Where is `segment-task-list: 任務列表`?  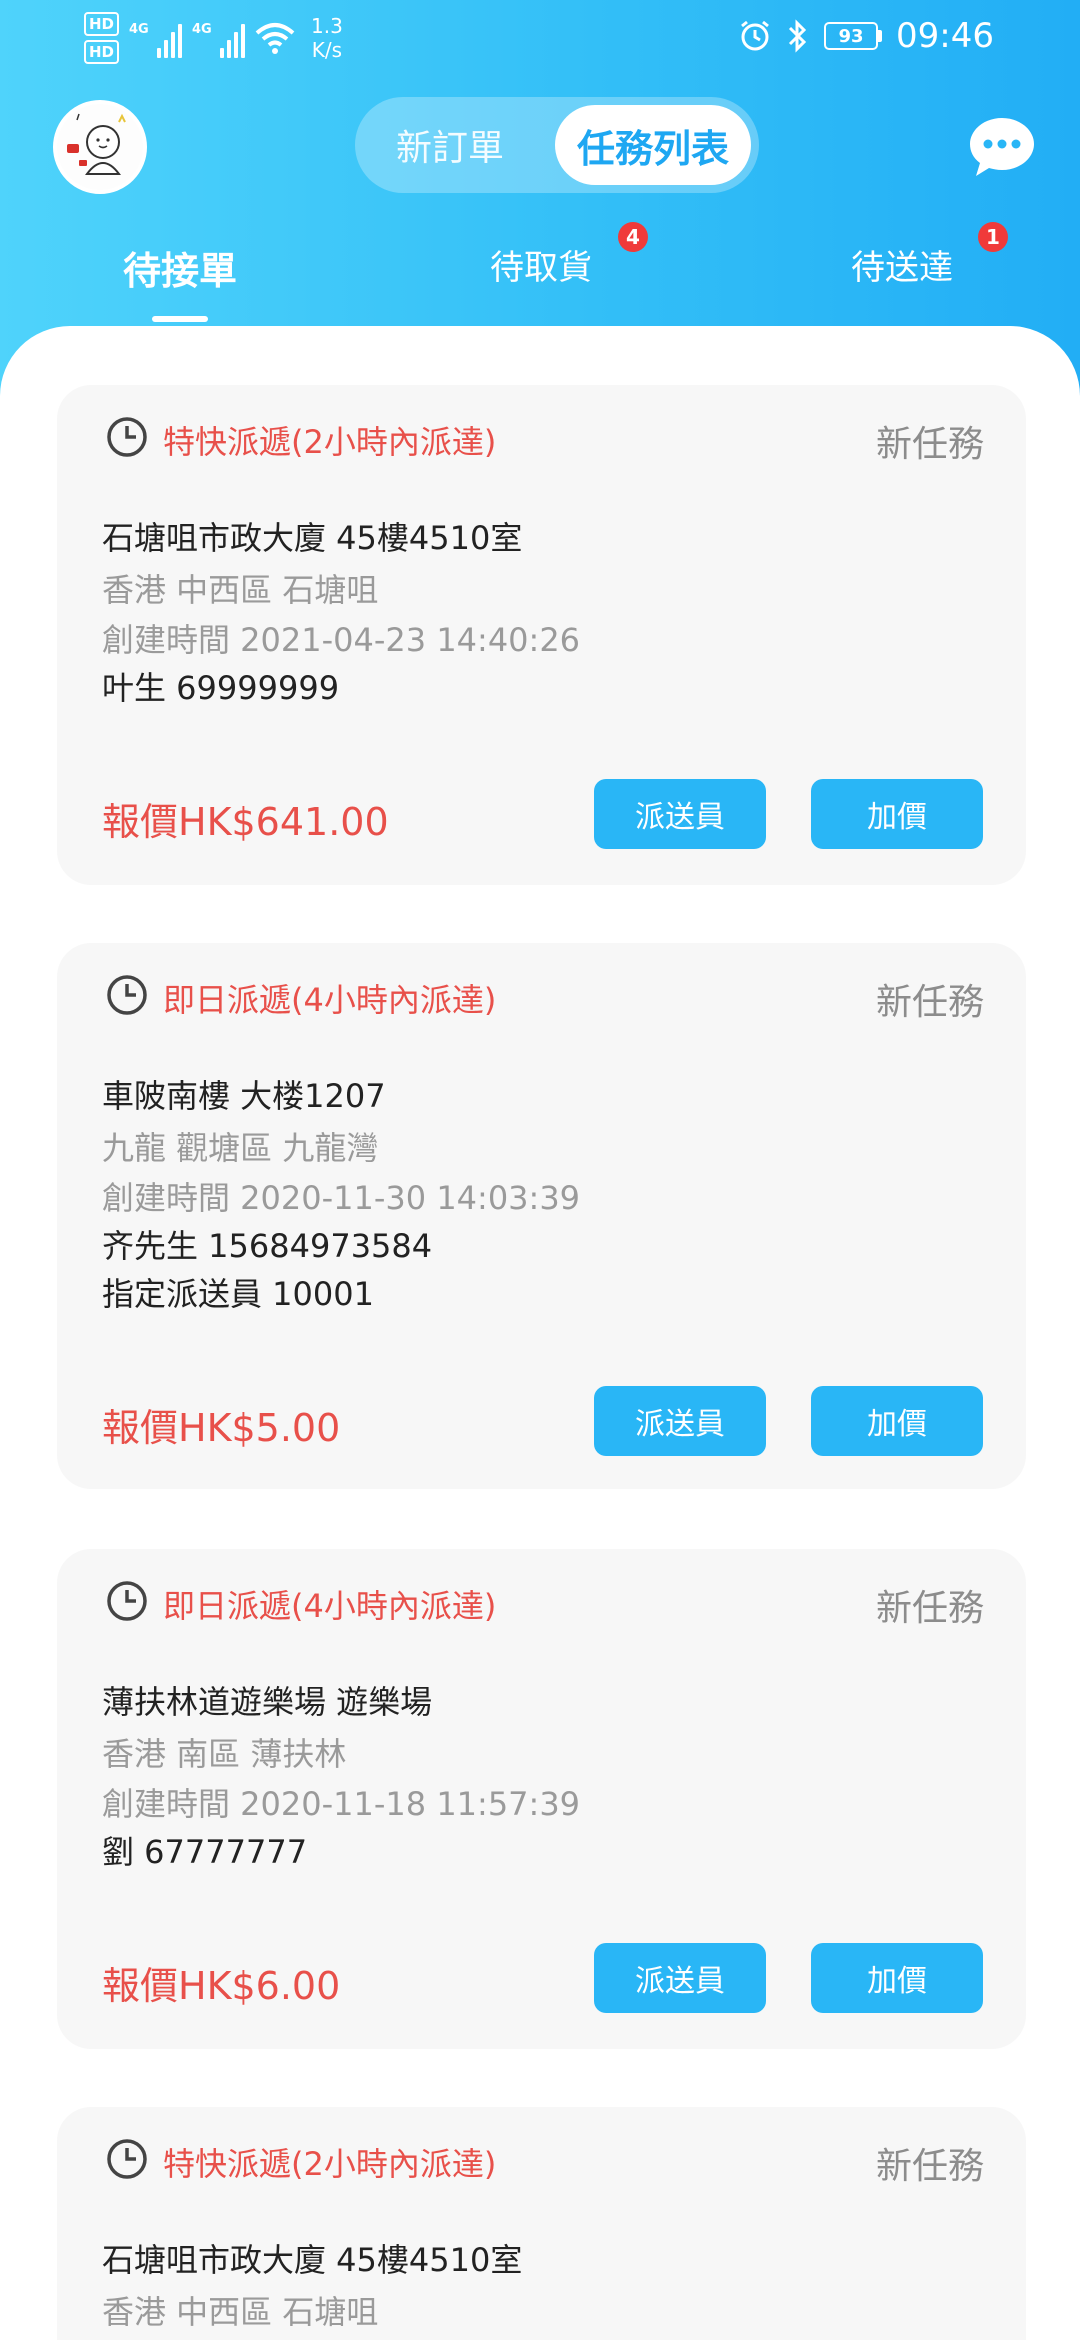 segment-task-list: 任務列表 is located at coordinates (653, 145).